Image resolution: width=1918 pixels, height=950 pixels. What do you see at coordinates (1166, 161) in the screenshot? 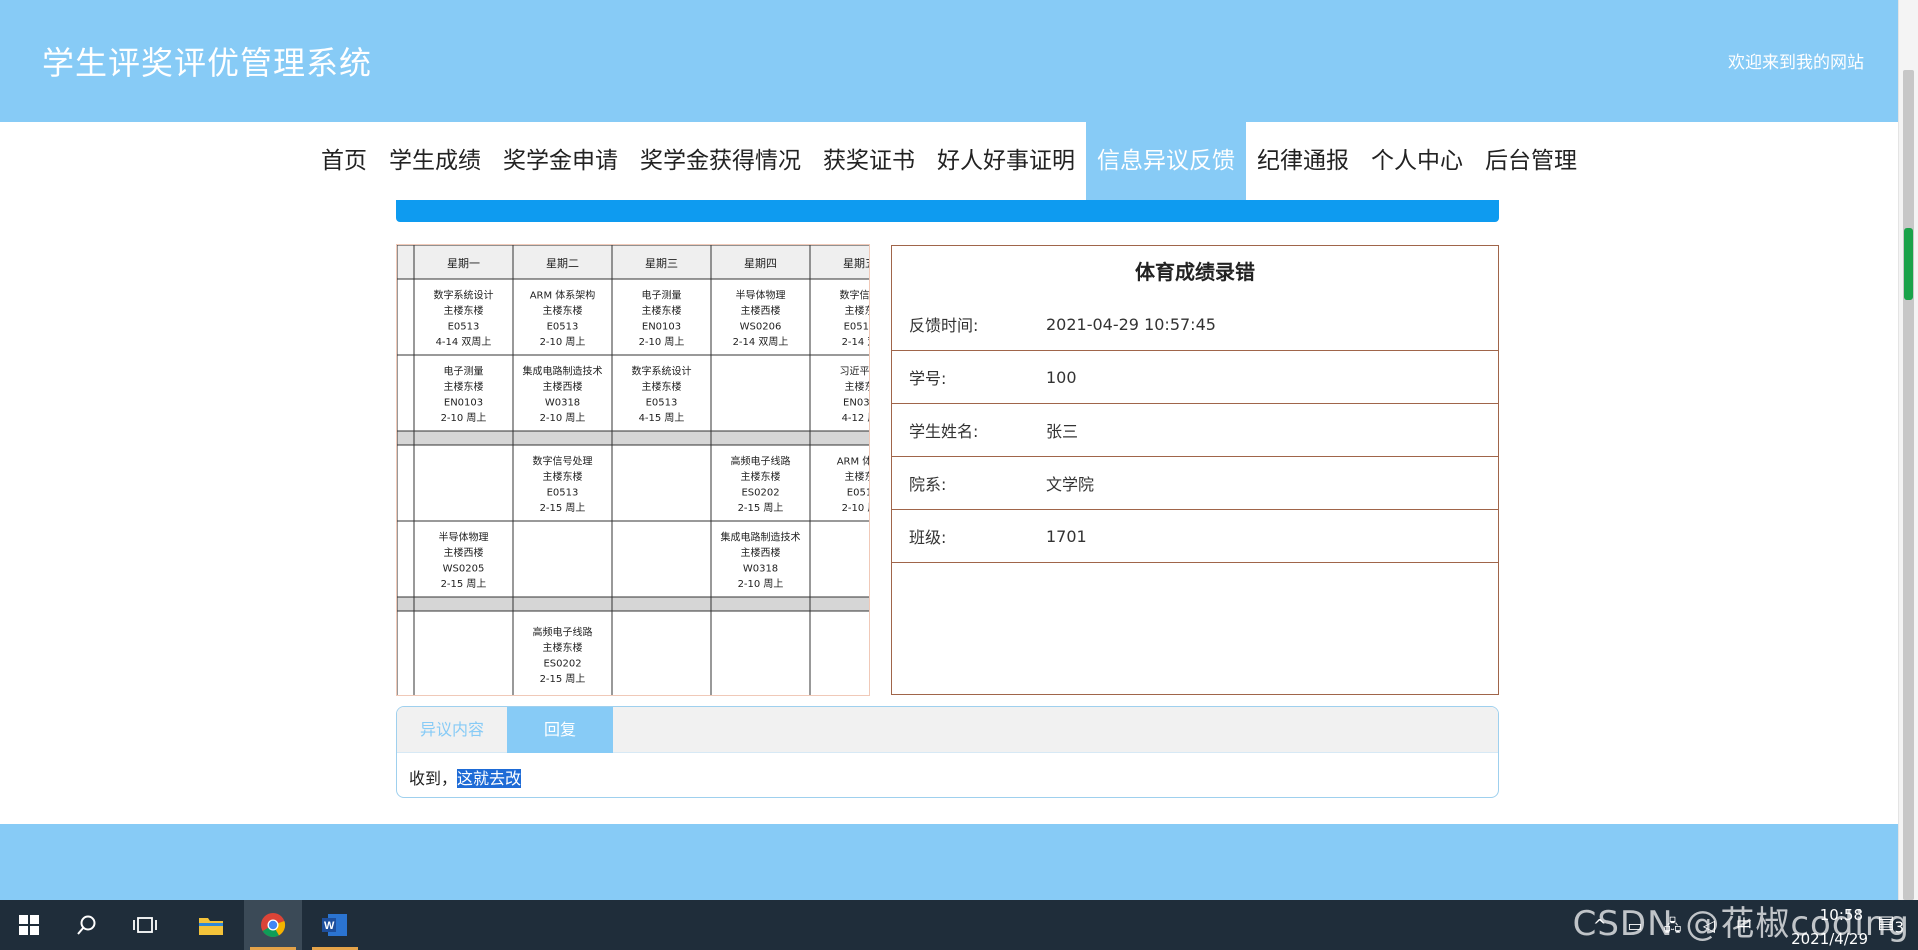
I see `nav-item-feedback: 信息异议反馈` at bounding box center [1166, 161].